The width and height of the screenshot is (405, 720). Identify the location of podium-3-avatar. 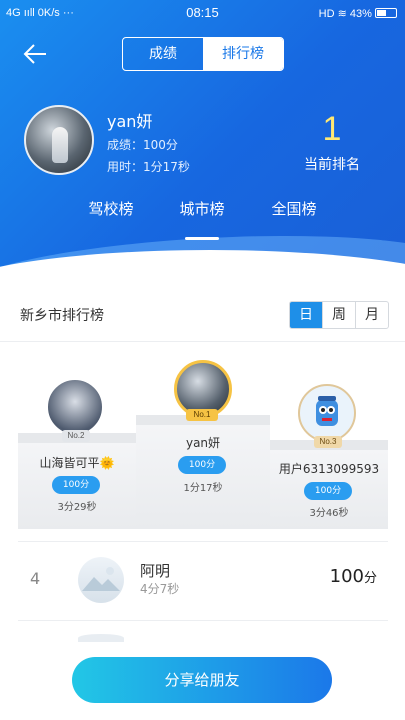
(327, 413).